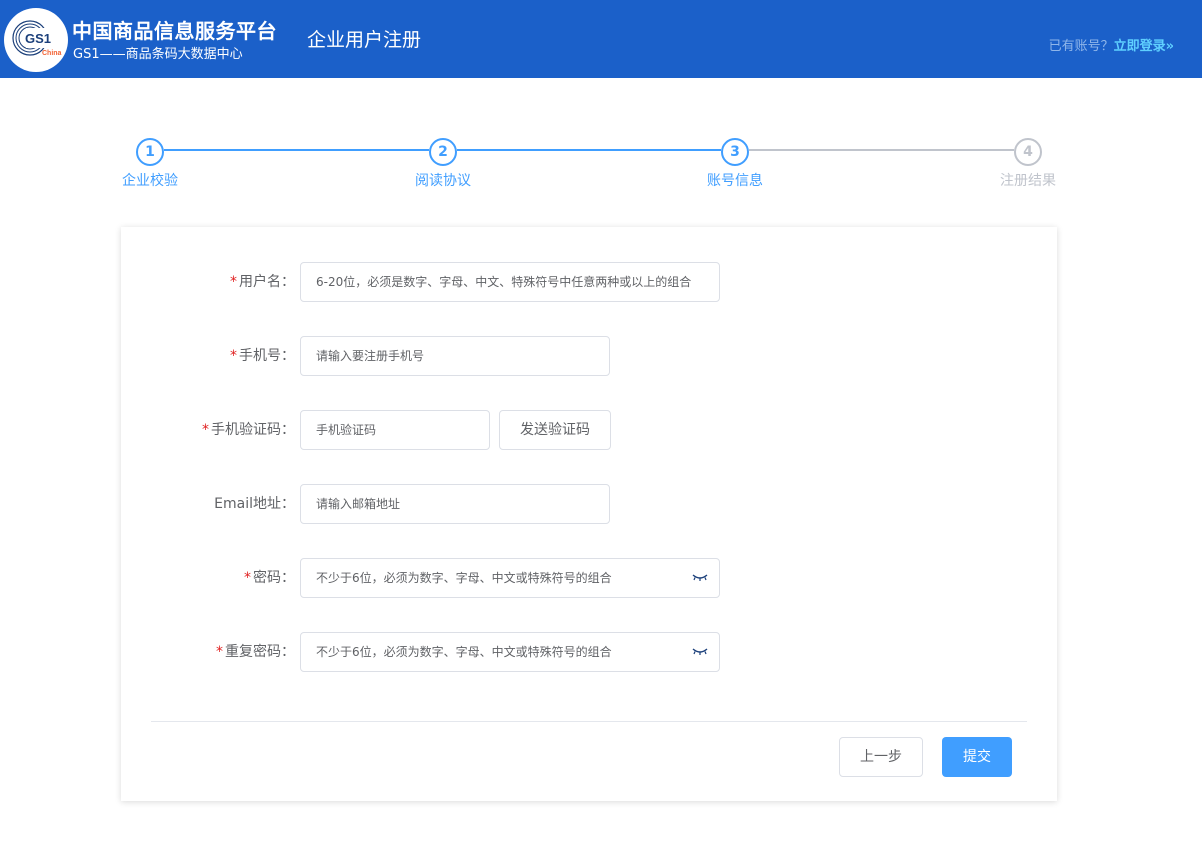 The image size is (1202, 863). Describe the element at coordinates (555, 430) in the screenshot. I see `send-code-button: 发送验证码` at that location.